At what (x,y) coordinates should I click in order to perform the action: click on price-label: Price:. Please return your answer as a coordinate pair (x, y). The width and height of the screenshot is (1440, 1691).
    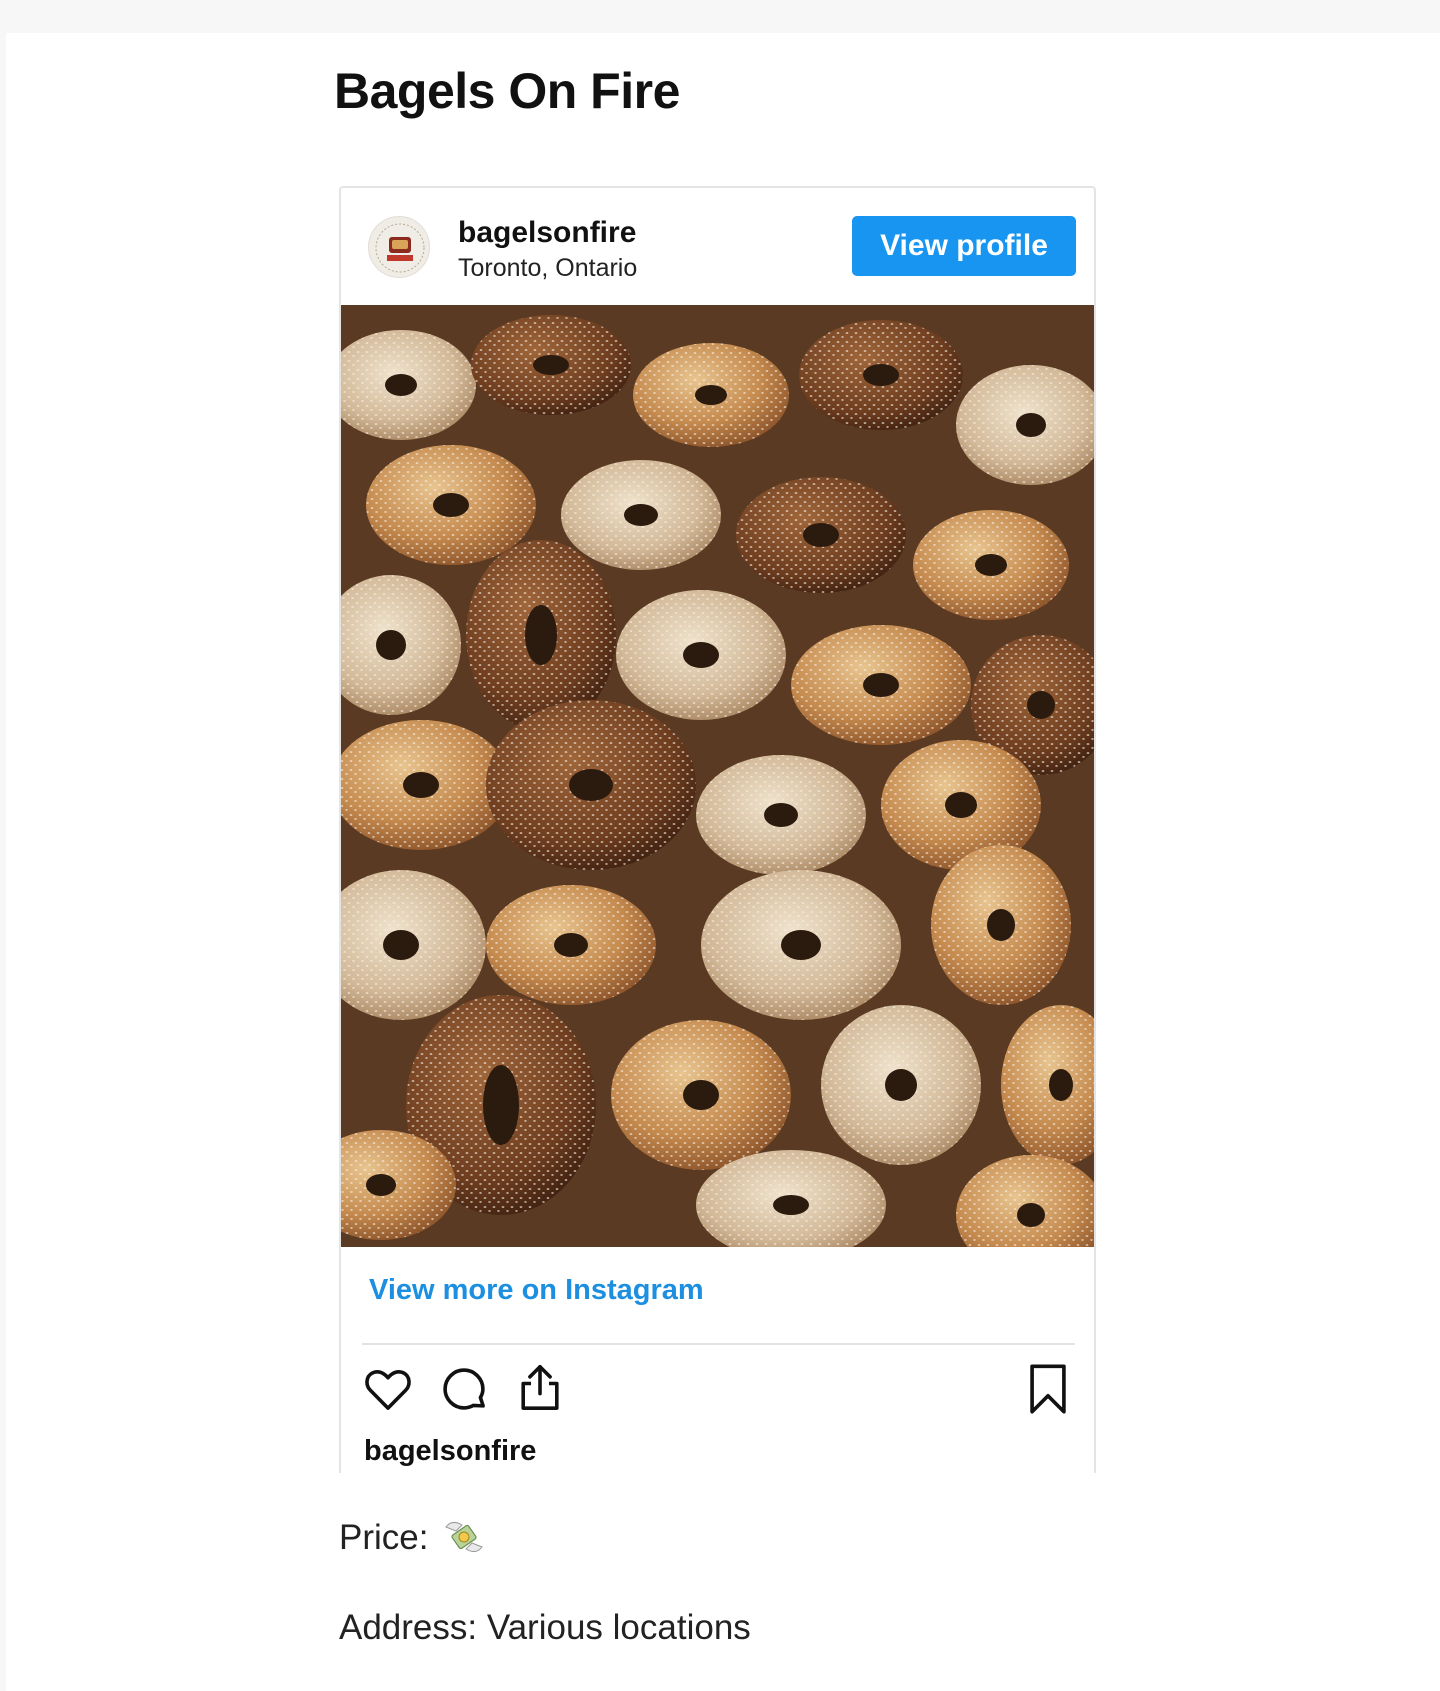
    Looking at the image, I should click on (384, 1537).